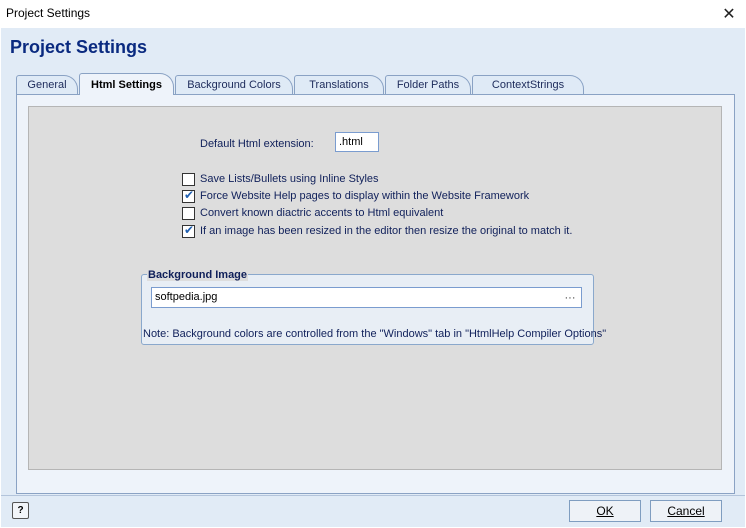 This screenshot has height=528, width=746. Describe the element at coordinates (234, 84) in the screenshot. I see `tab-background-colors: Background Colors` at that location.